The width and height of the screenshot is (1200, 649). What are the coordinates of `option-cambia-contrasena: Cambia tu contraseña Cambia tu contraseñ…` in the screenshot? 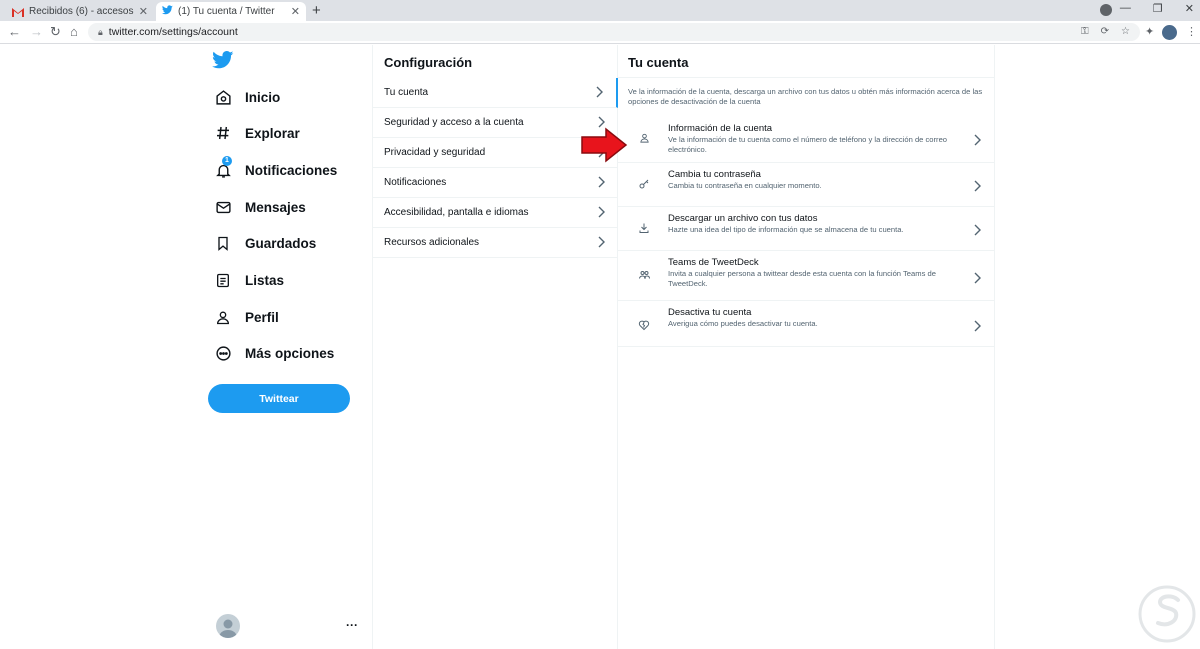 It's located at (806, 185).